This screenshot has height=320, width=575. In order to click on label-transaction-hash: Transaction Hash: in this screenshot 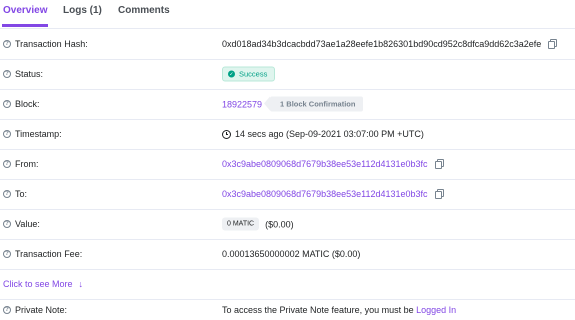, I will do `click(51, 44)`.